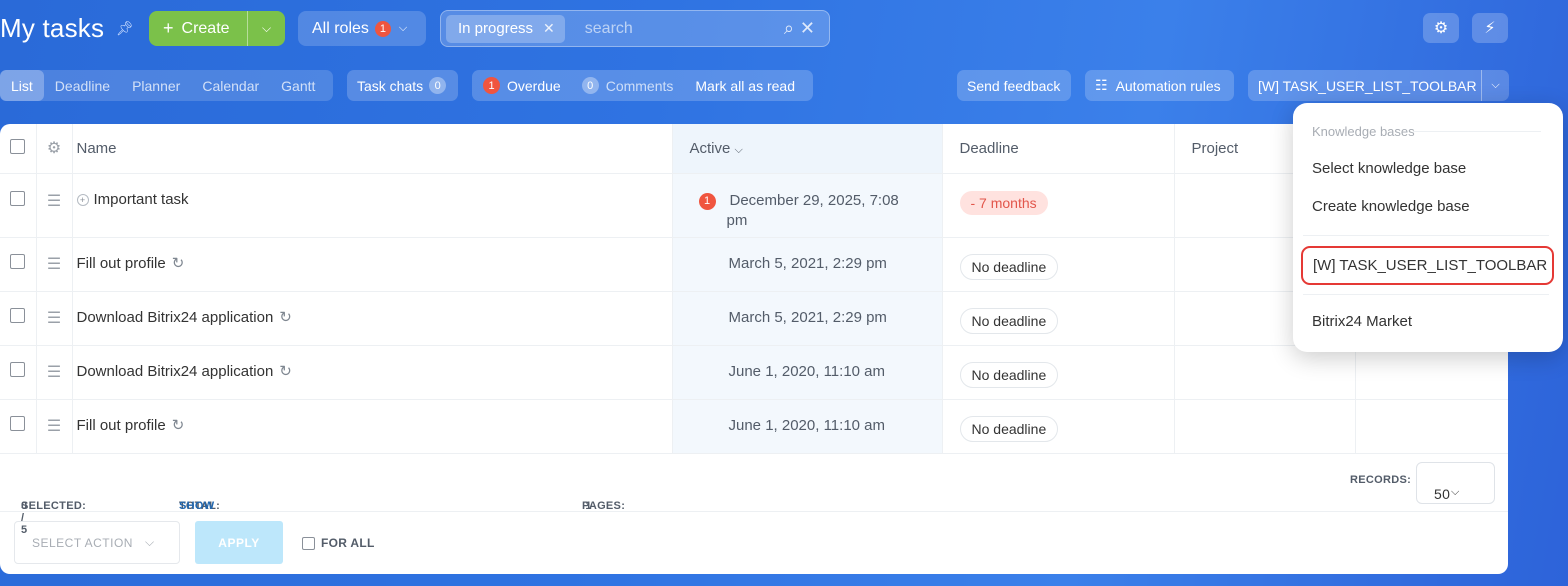 This screenshot has width=1568, height=586. I want to click on select-action-label: SELECT ACTION, so click(82, 542).